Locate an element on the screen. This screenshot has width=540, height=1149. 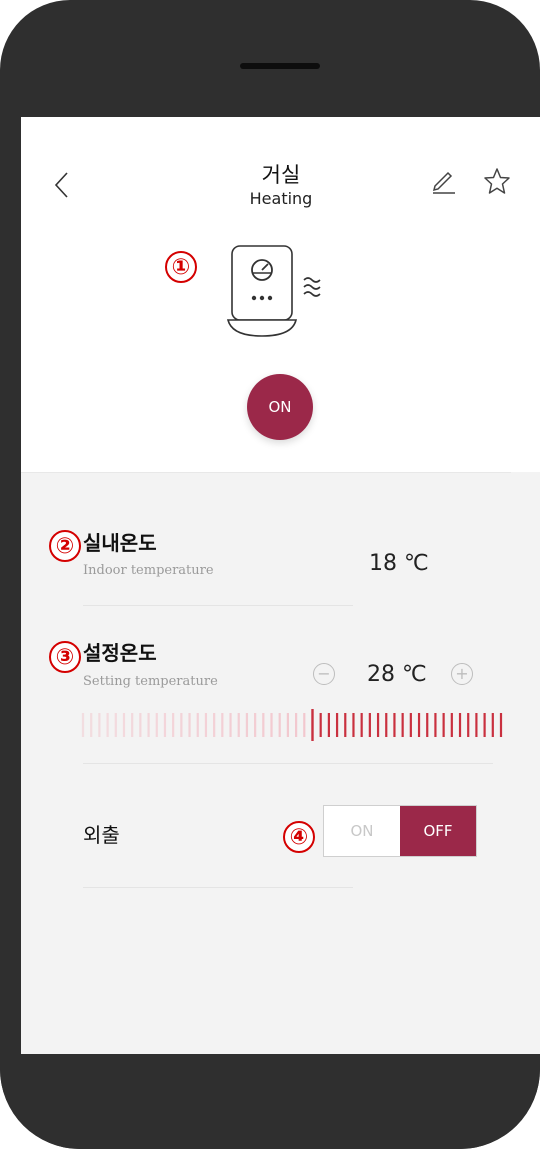
boiler-device-icon is located at coordinates (273, 291).